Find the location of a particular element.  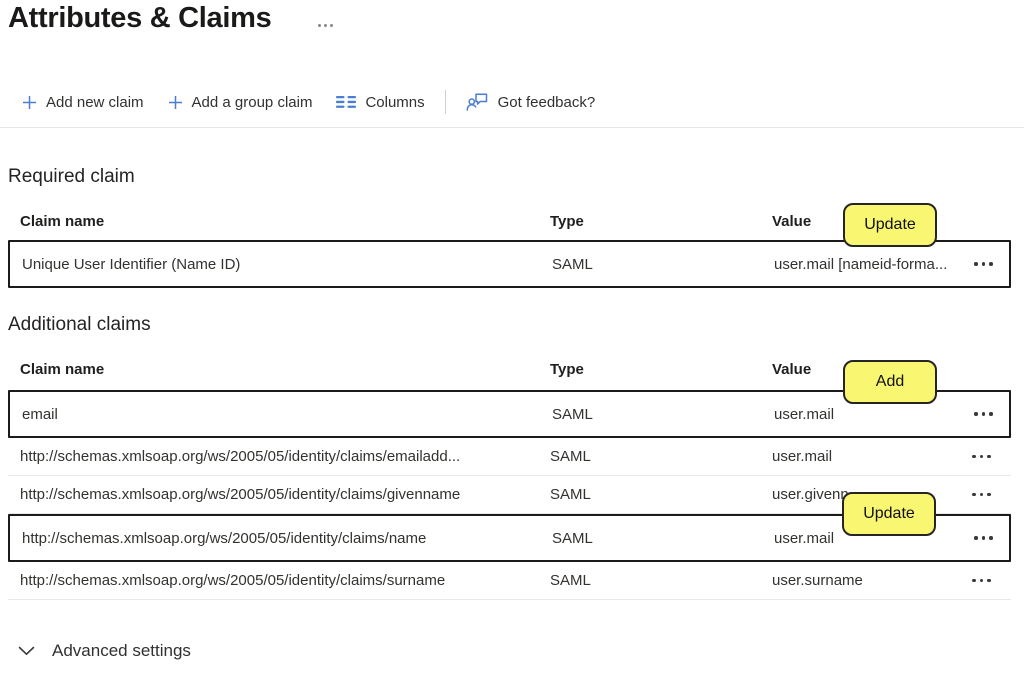

advanced-settings-toggle: Advanced settings is located at coordinates (104, 651).